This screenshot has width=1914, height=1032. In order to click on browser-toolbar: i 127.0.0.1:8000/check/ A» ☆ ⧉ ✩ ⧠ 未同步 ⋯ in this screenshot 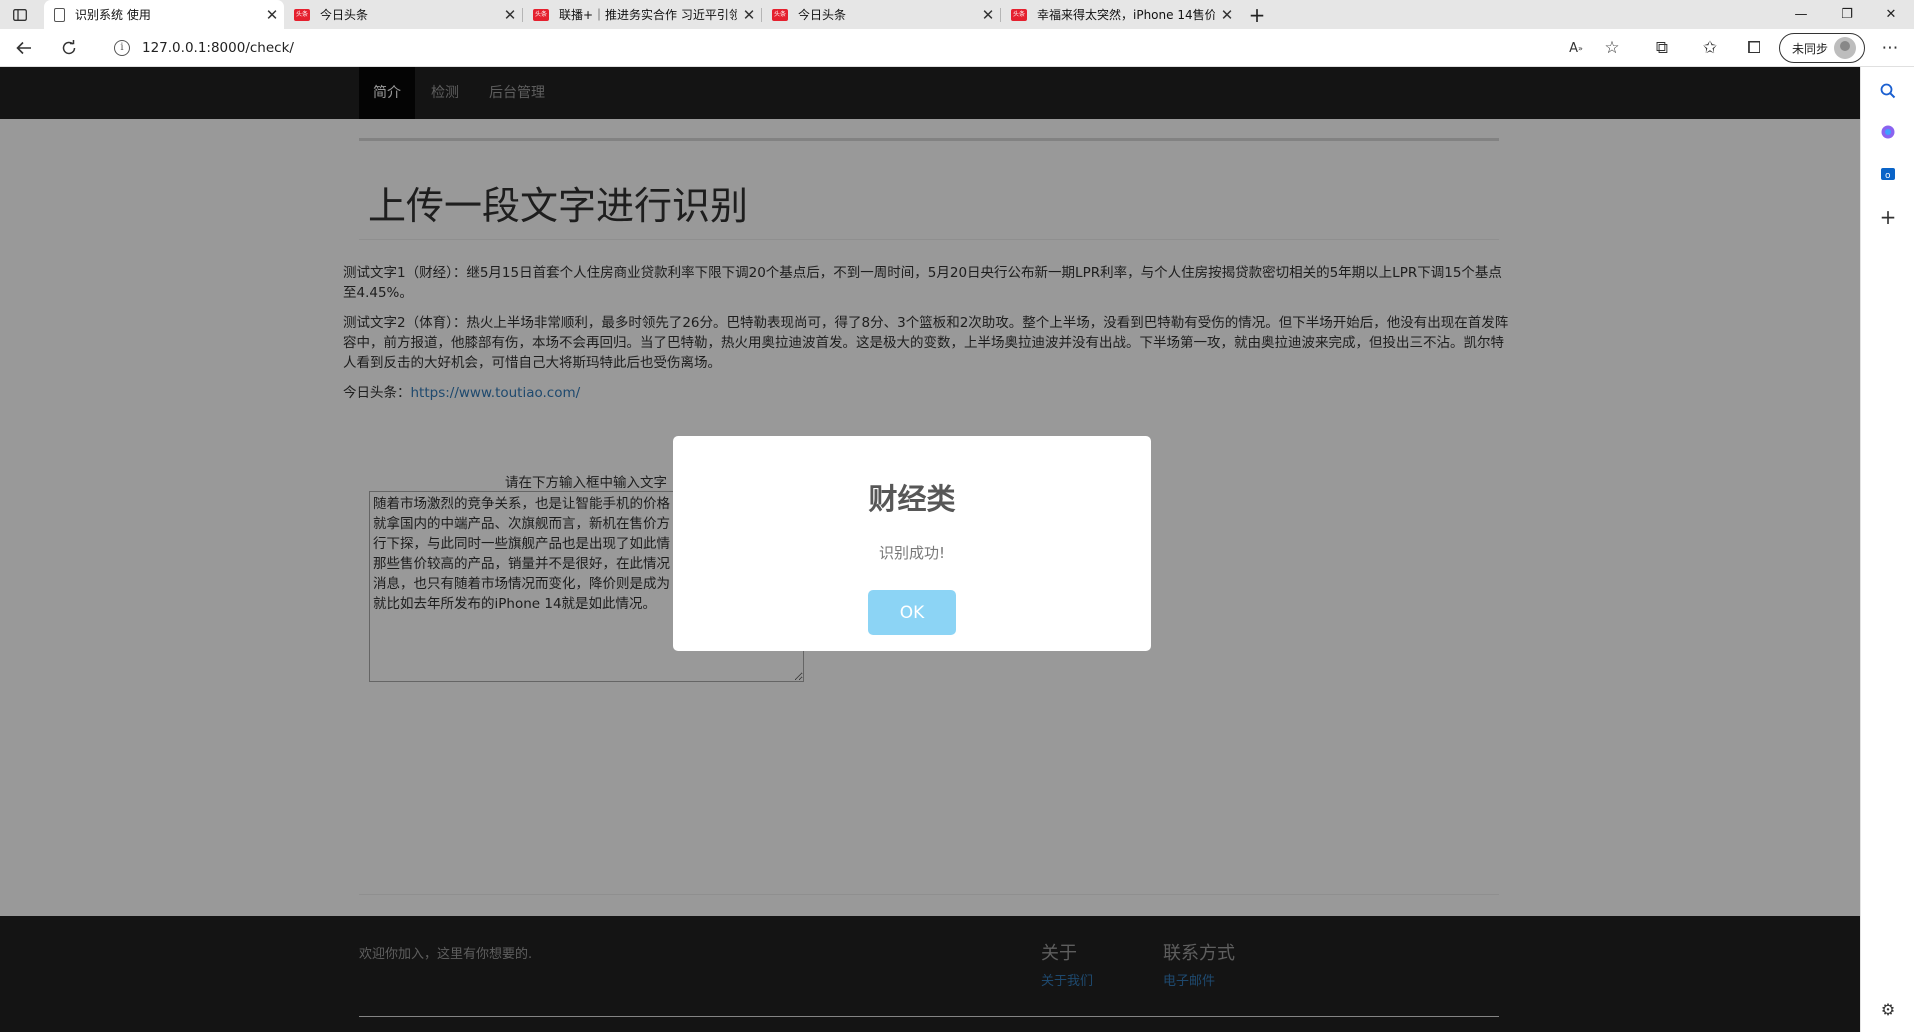, I will do `click(957, 48)`.